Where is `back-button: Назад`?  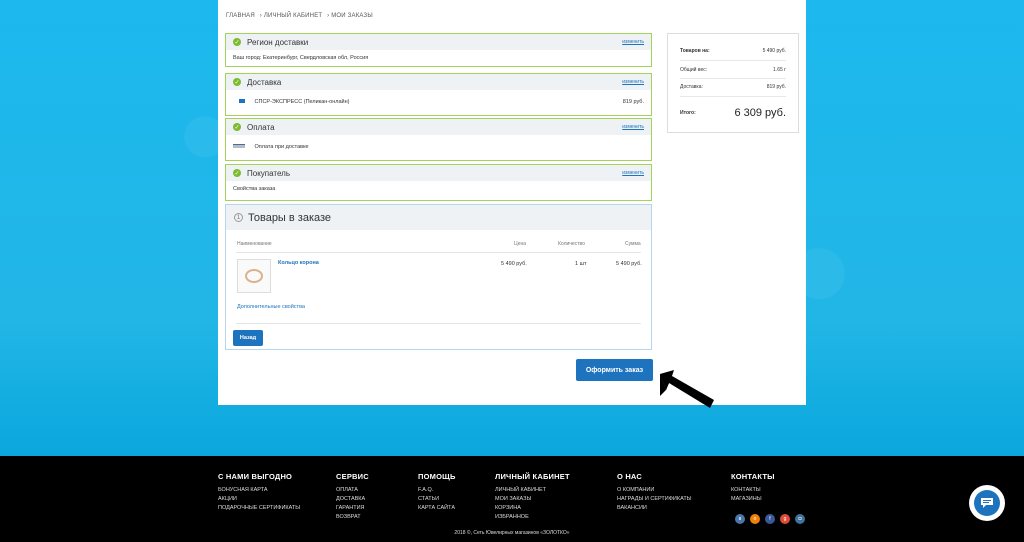
back-button: Назад is located at coordinates (248, 338).